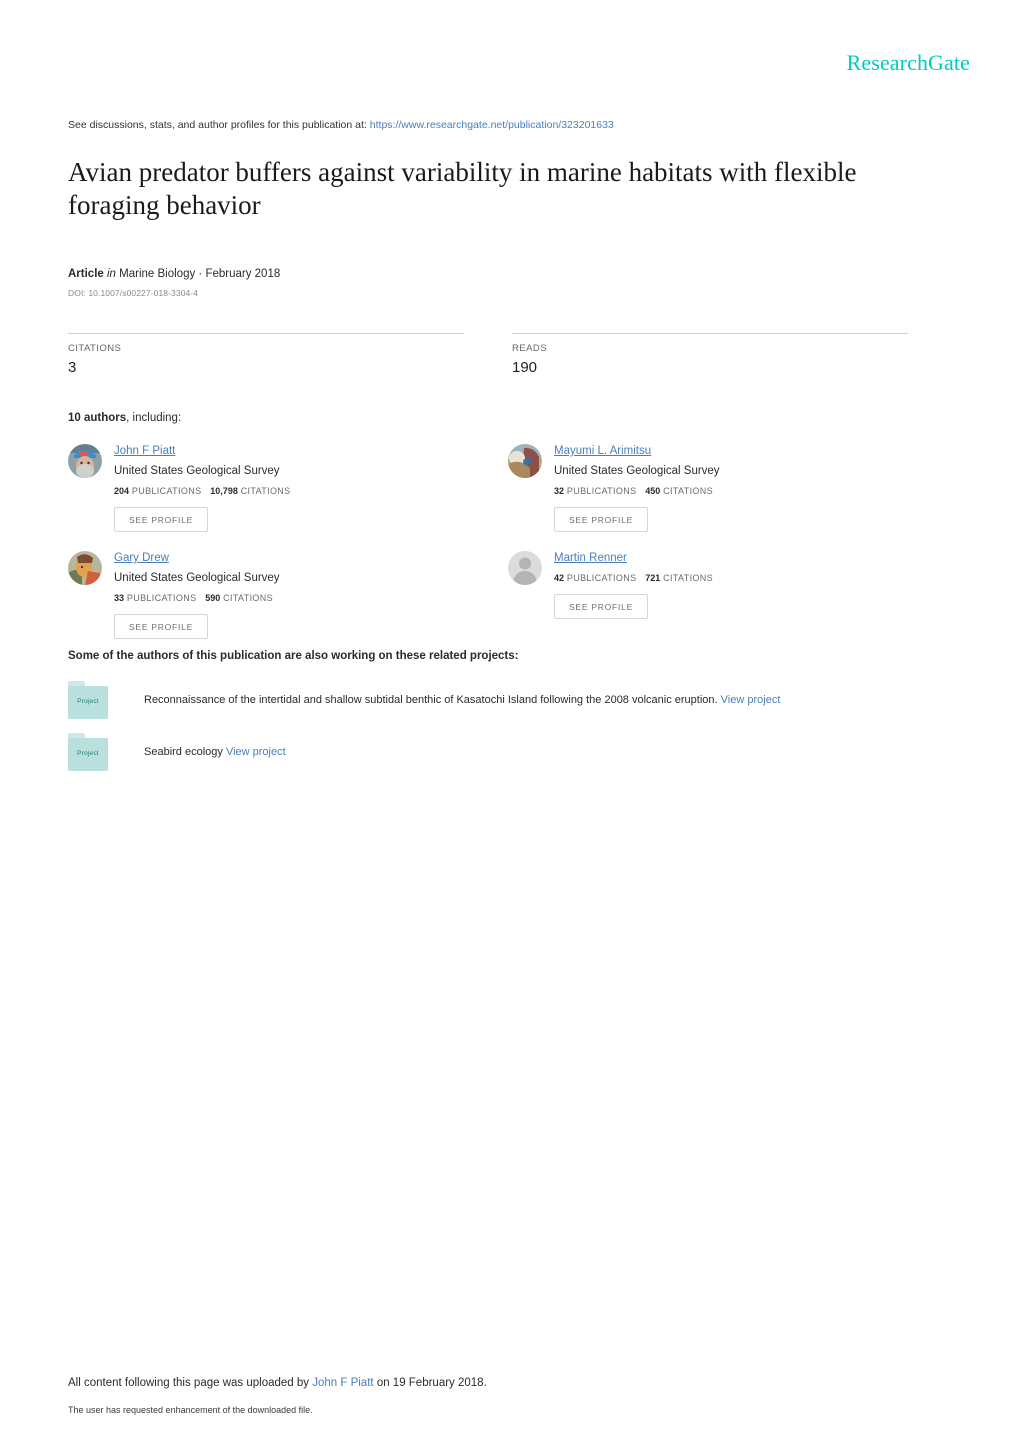 The image size is (1020, 1441). I want to click on authors-heading: 10 authors, including:, so click(510, 418).